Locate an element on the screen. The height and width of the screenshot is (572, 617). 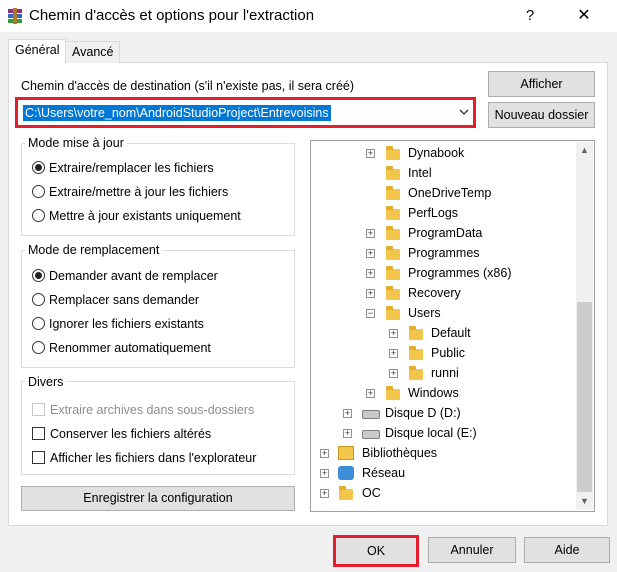
help-button: Aide is located at coordinates (567, 550).